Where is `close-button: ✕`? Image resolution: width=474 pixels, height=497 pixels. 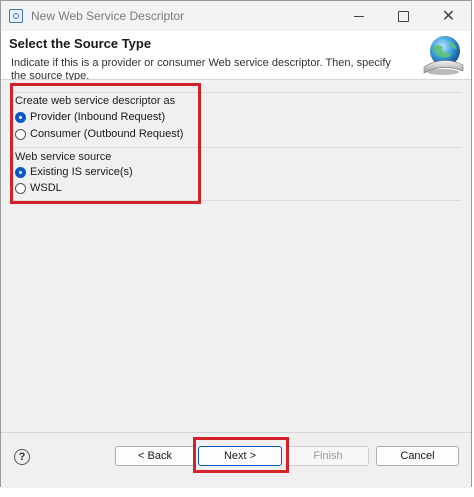
close-button: ✕ is located at coordinates (448, 16).